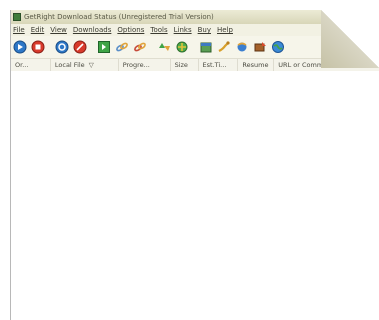 The image size is (379, 320). I want to click on connect-icon, so click(224, 47).